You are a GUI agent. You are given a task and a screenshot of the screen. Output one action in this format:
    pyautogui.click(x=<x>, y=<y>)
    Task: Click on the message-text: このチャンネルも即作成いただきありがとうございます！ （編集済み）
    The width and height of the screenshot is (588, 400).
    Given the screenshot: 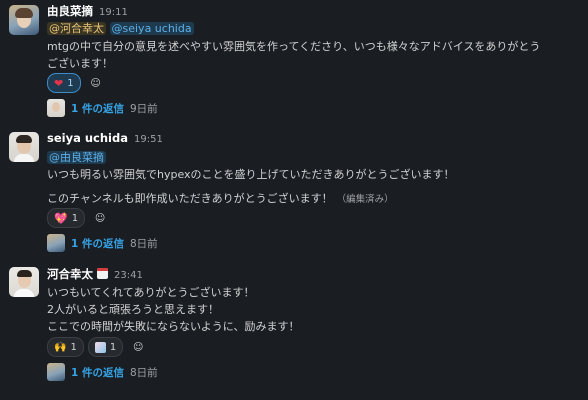 What is the action you would take?
    pyautogui.click(x=220, y=198)
    